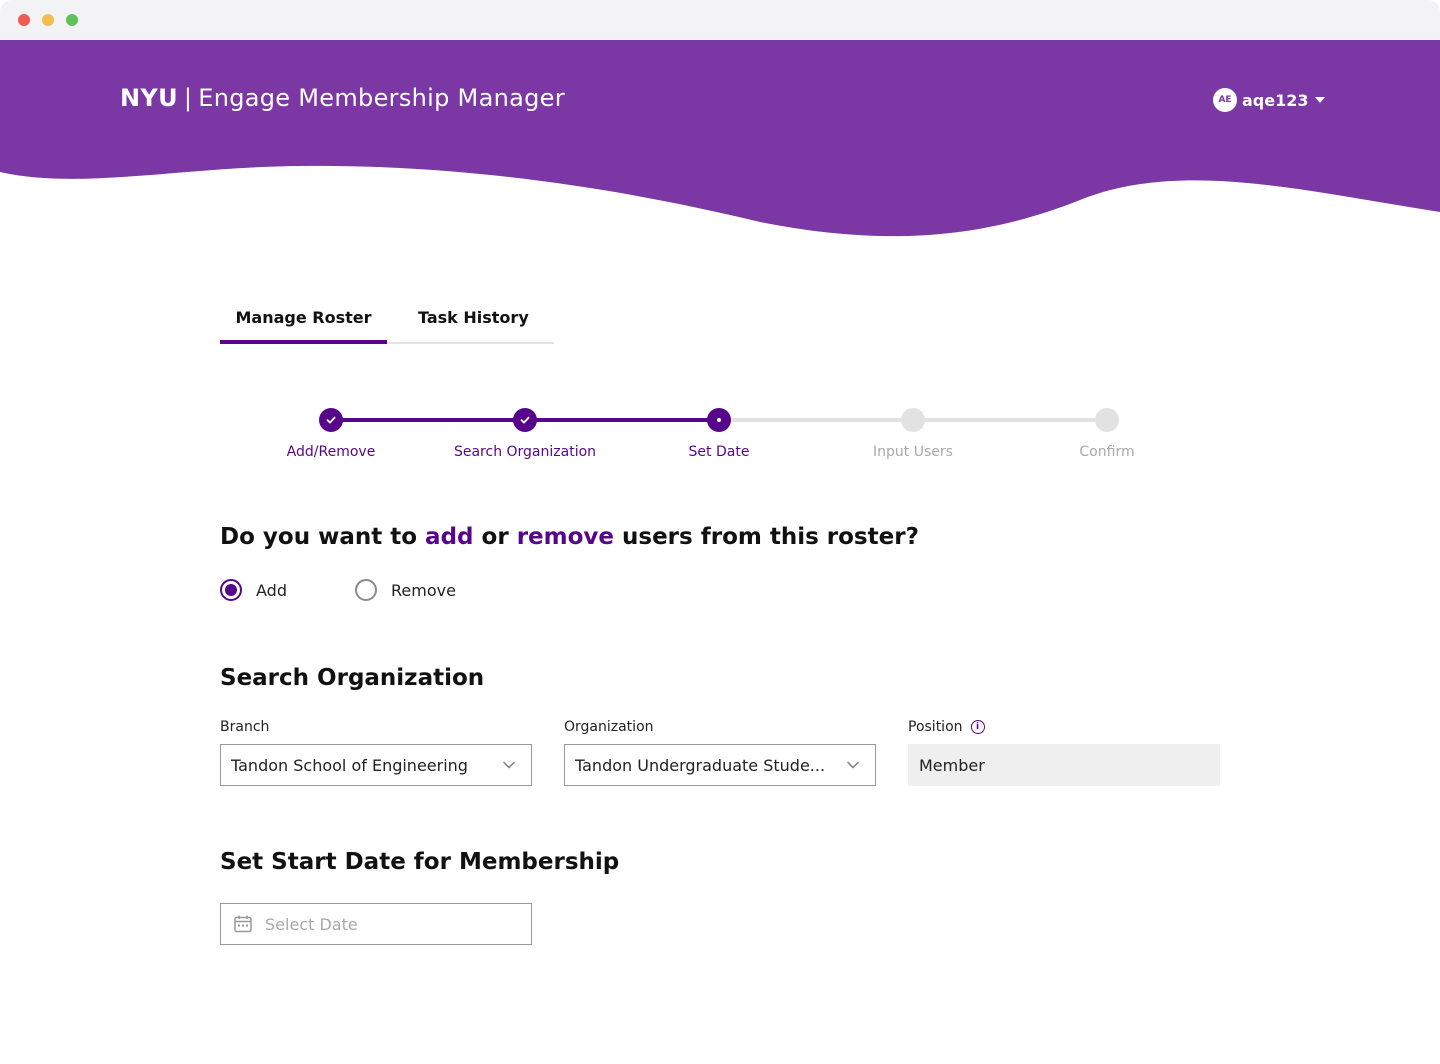 This screenshot has height=1064, width=1440. Describe the element at coordinates (1275, 100) in the screenshot. I see `username: aqe123` at that location.